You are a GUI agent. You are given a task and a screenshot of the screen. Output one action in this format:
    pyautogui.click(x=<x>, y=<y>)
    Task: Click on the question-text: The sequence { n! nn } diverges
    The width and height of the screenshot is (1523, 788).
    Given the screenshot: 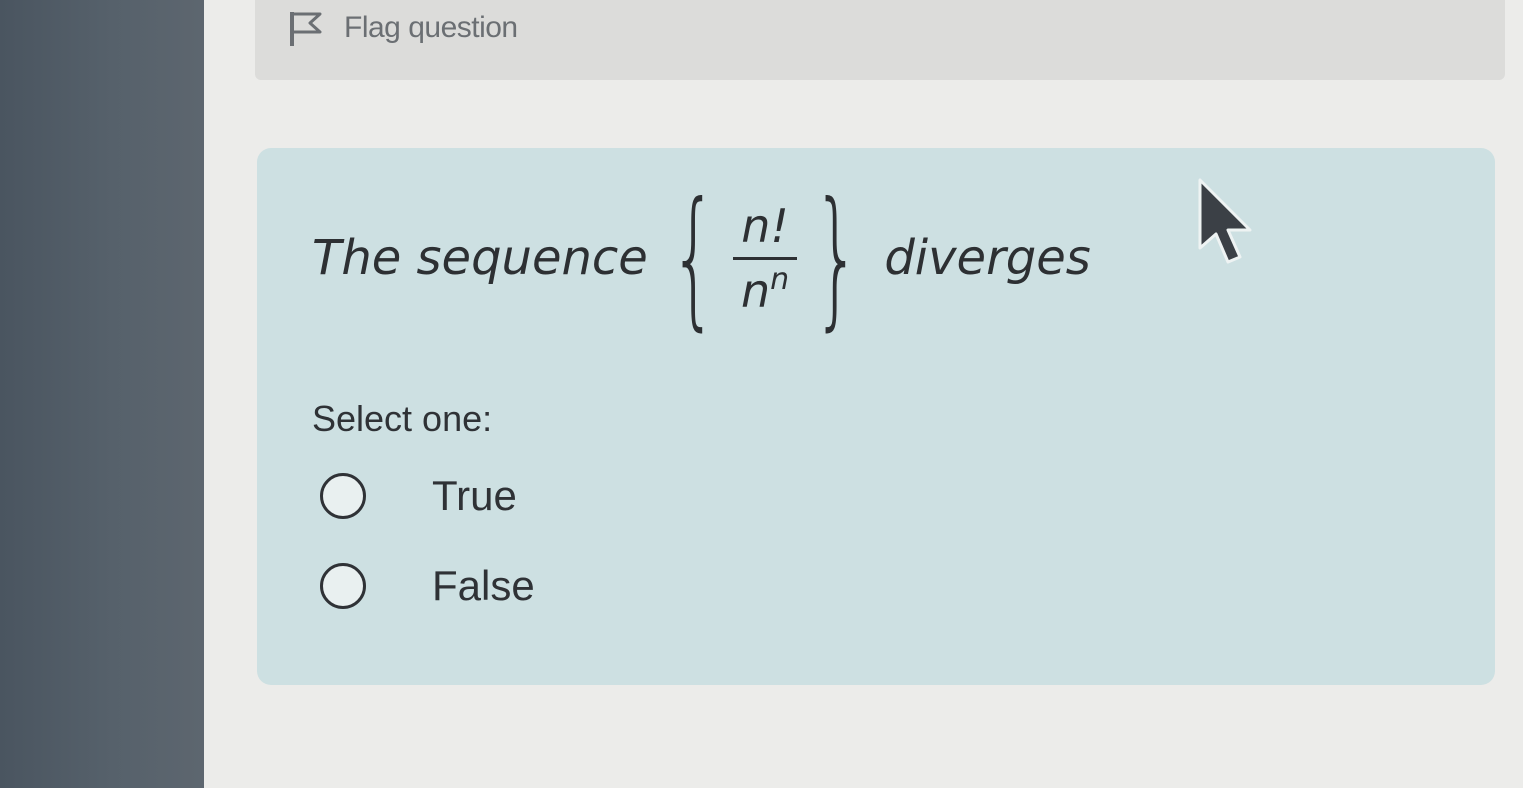 What is the action you would take?
    pyautogui.click(x=701, y=258)
    